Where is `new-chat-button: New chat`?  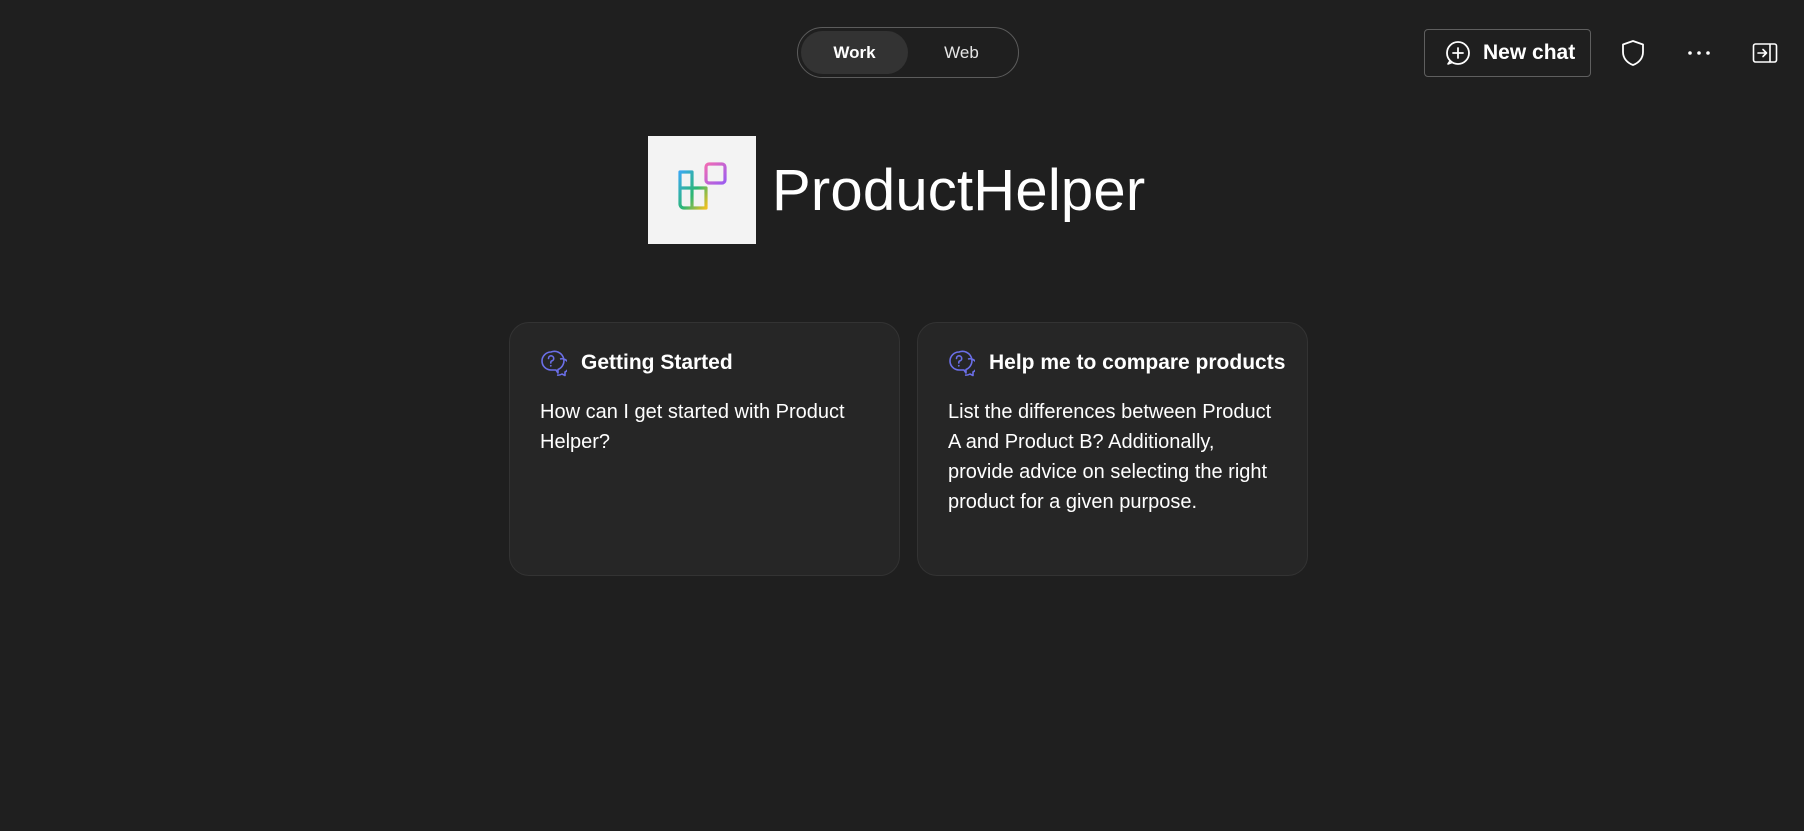
new-chat-button: New chat is located at coordinates (1507, 53).